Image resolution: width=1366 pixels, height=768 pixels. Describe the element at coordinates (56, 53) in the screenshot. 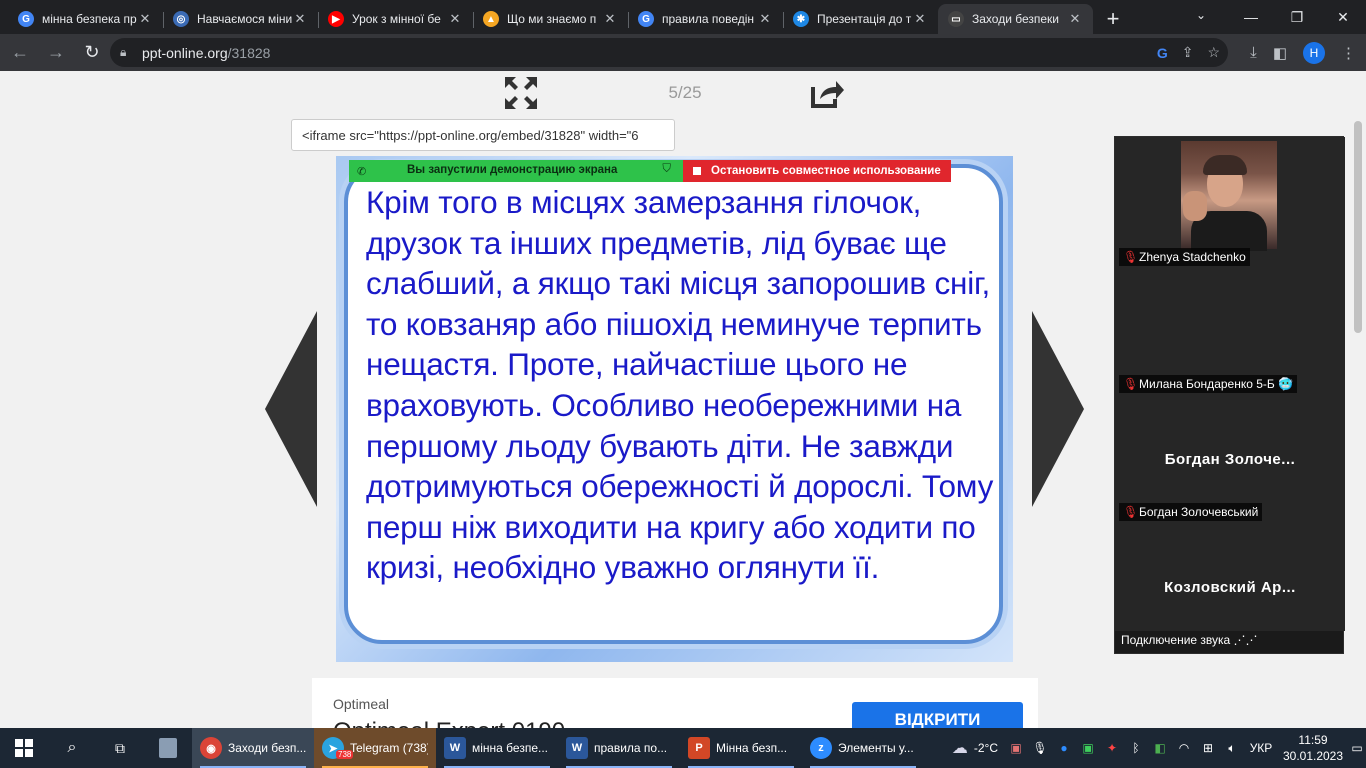

I see `forward-icon: →` at that location.